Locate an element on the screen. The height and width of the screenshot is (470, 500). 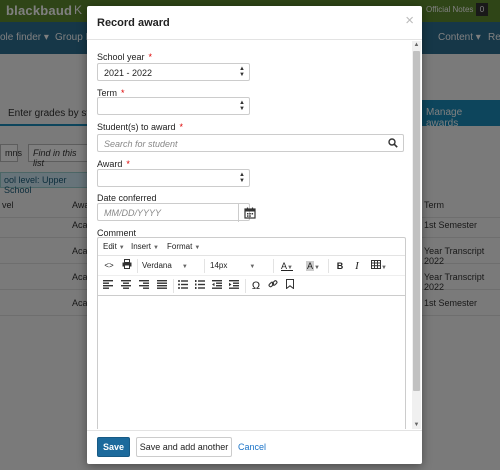
indent-icon is located at coordinates (234, 286).